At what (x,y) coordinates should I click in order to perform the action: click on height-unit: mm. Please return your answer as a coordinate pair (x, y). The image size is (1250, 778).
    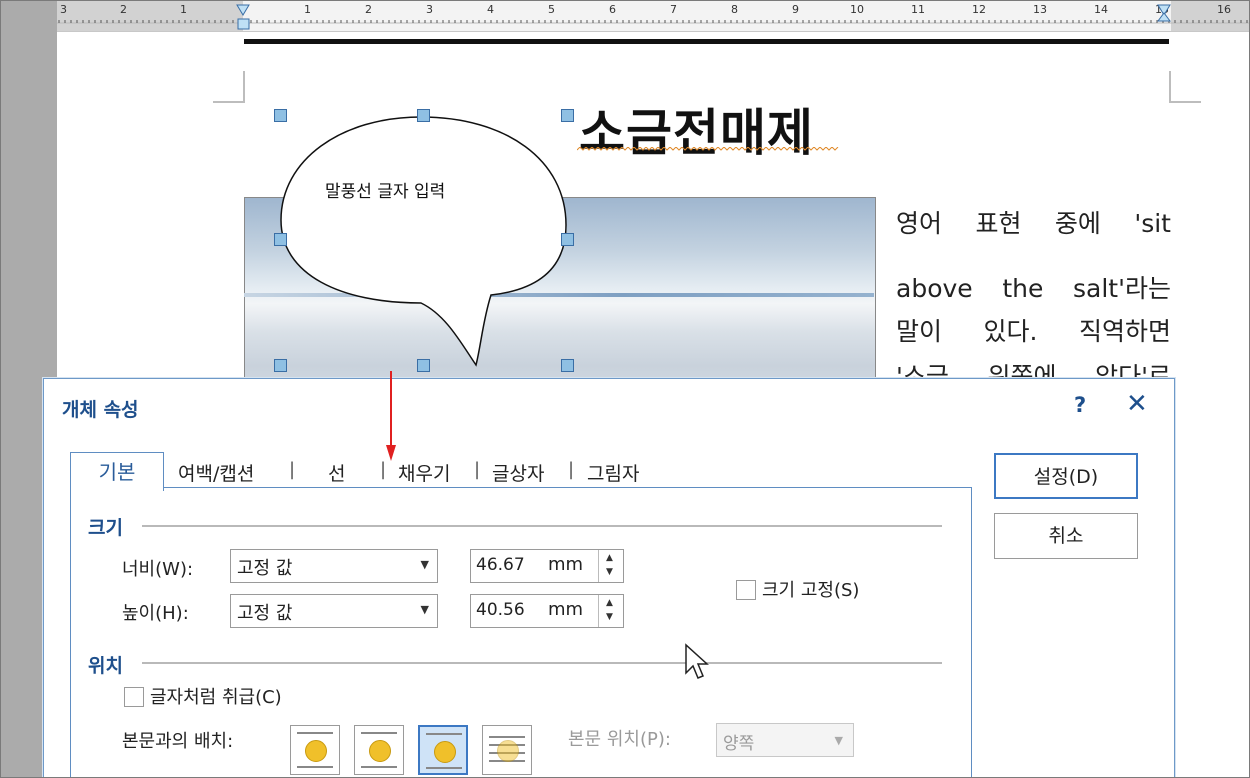
    Looking at the image, I should click on (566, 609).